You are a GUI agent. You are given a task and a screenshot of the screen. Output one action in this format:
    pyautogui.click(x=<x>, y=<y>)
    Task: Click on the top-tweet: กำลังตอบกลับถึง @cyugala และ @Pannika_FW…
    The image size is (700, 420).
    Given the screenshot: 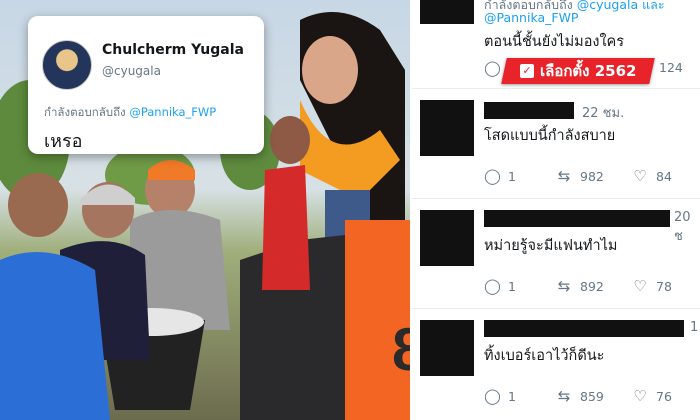 What is the action you would take?
    pyautogui.click(x=556, y=46)
    